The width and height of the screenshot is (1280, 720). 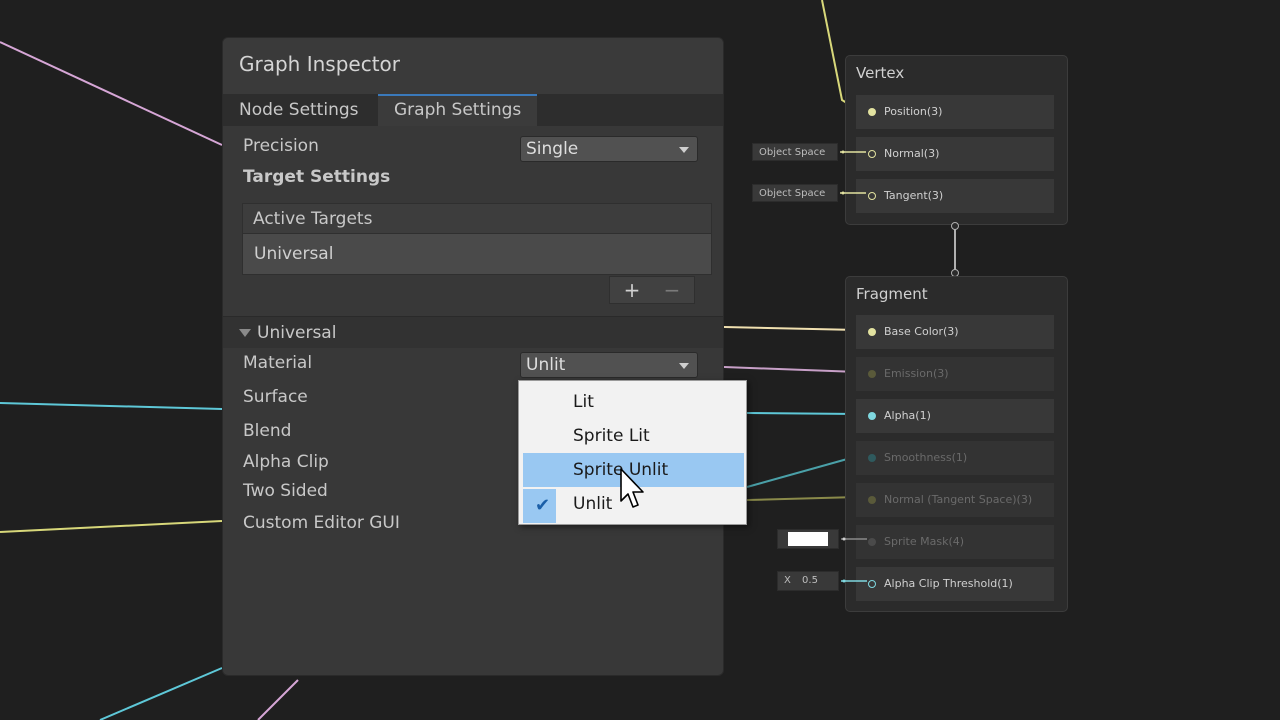 What do you see at coordinates (477, 219) in the screenshot?
I see `active-targets-header: Active Targets` at bounding box center [477, 219].